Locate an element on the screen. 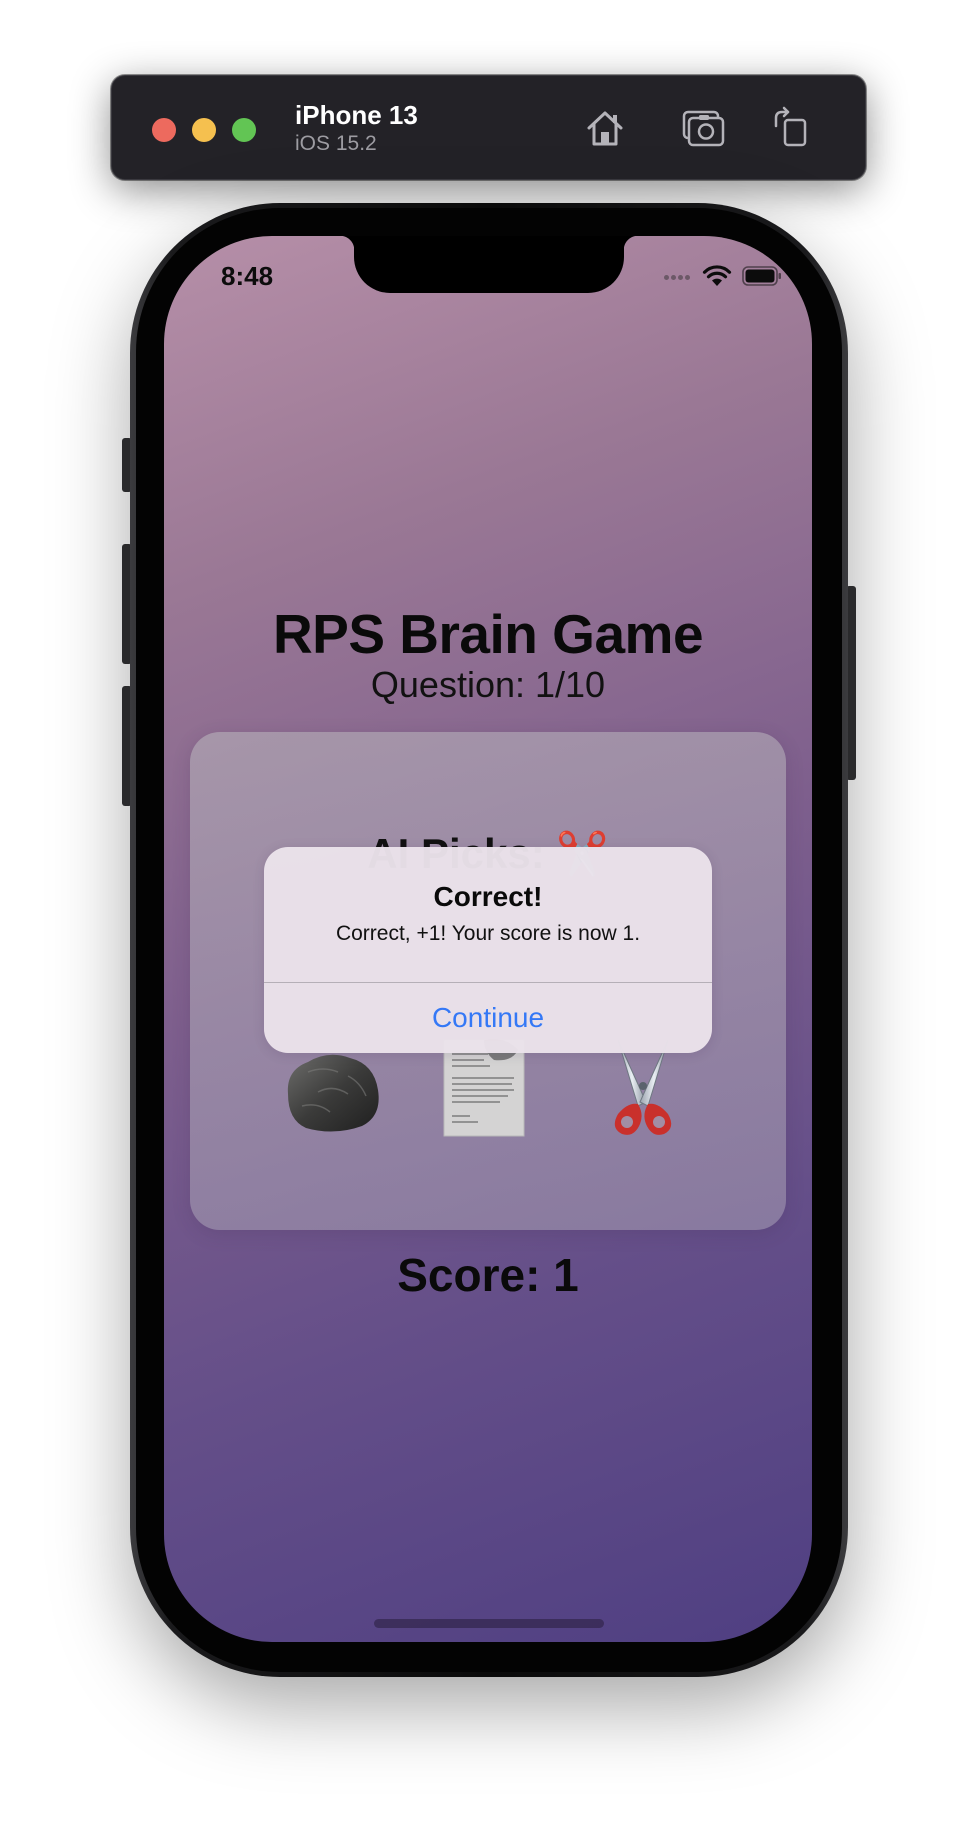 This screenshot has width=978, height=1830. cellular-signal-icon is located at coordinates (678, 278).